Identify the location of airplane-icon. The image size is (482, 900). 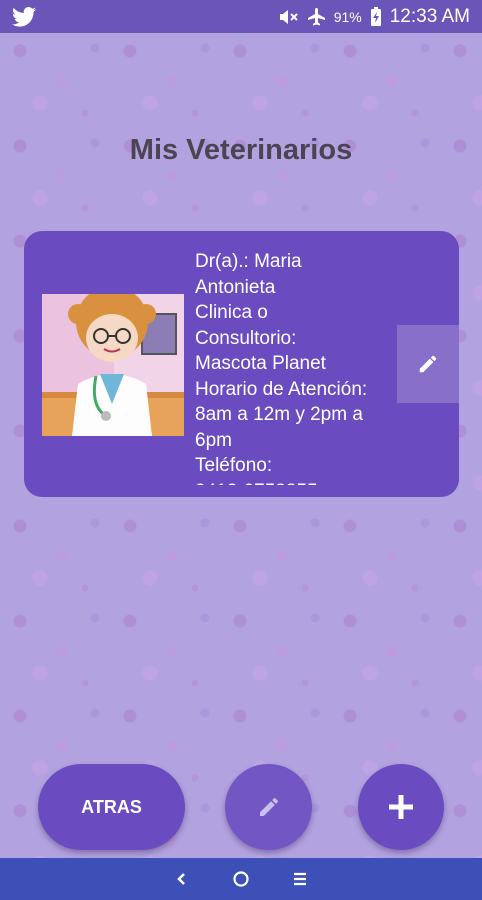
(316, 16).